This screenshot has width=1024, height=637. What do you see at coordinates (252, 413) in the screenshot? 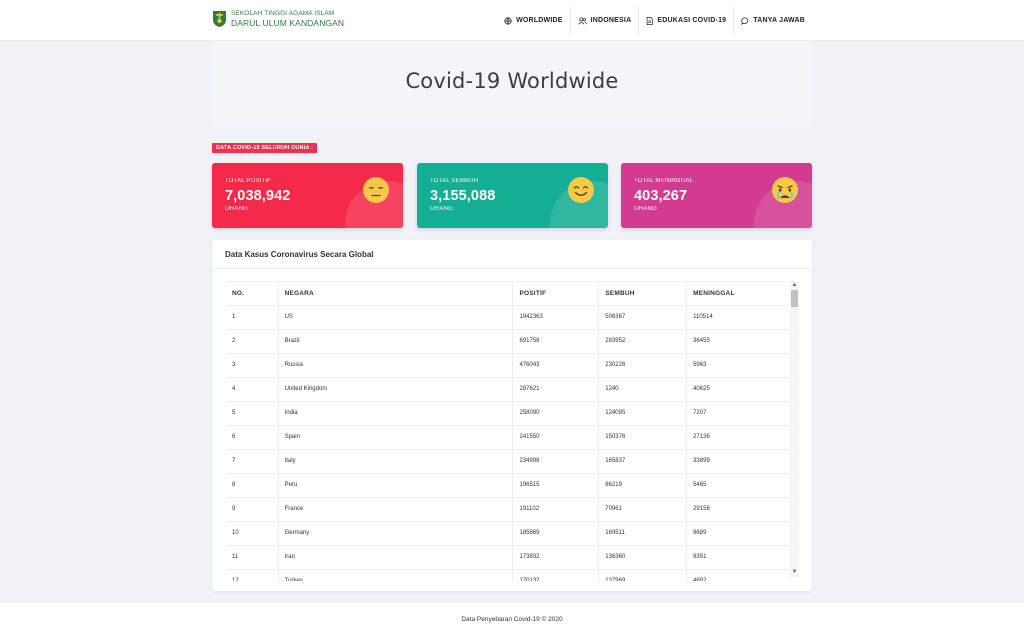
I see `cell-no: 5` at bounding box center [252, 413].